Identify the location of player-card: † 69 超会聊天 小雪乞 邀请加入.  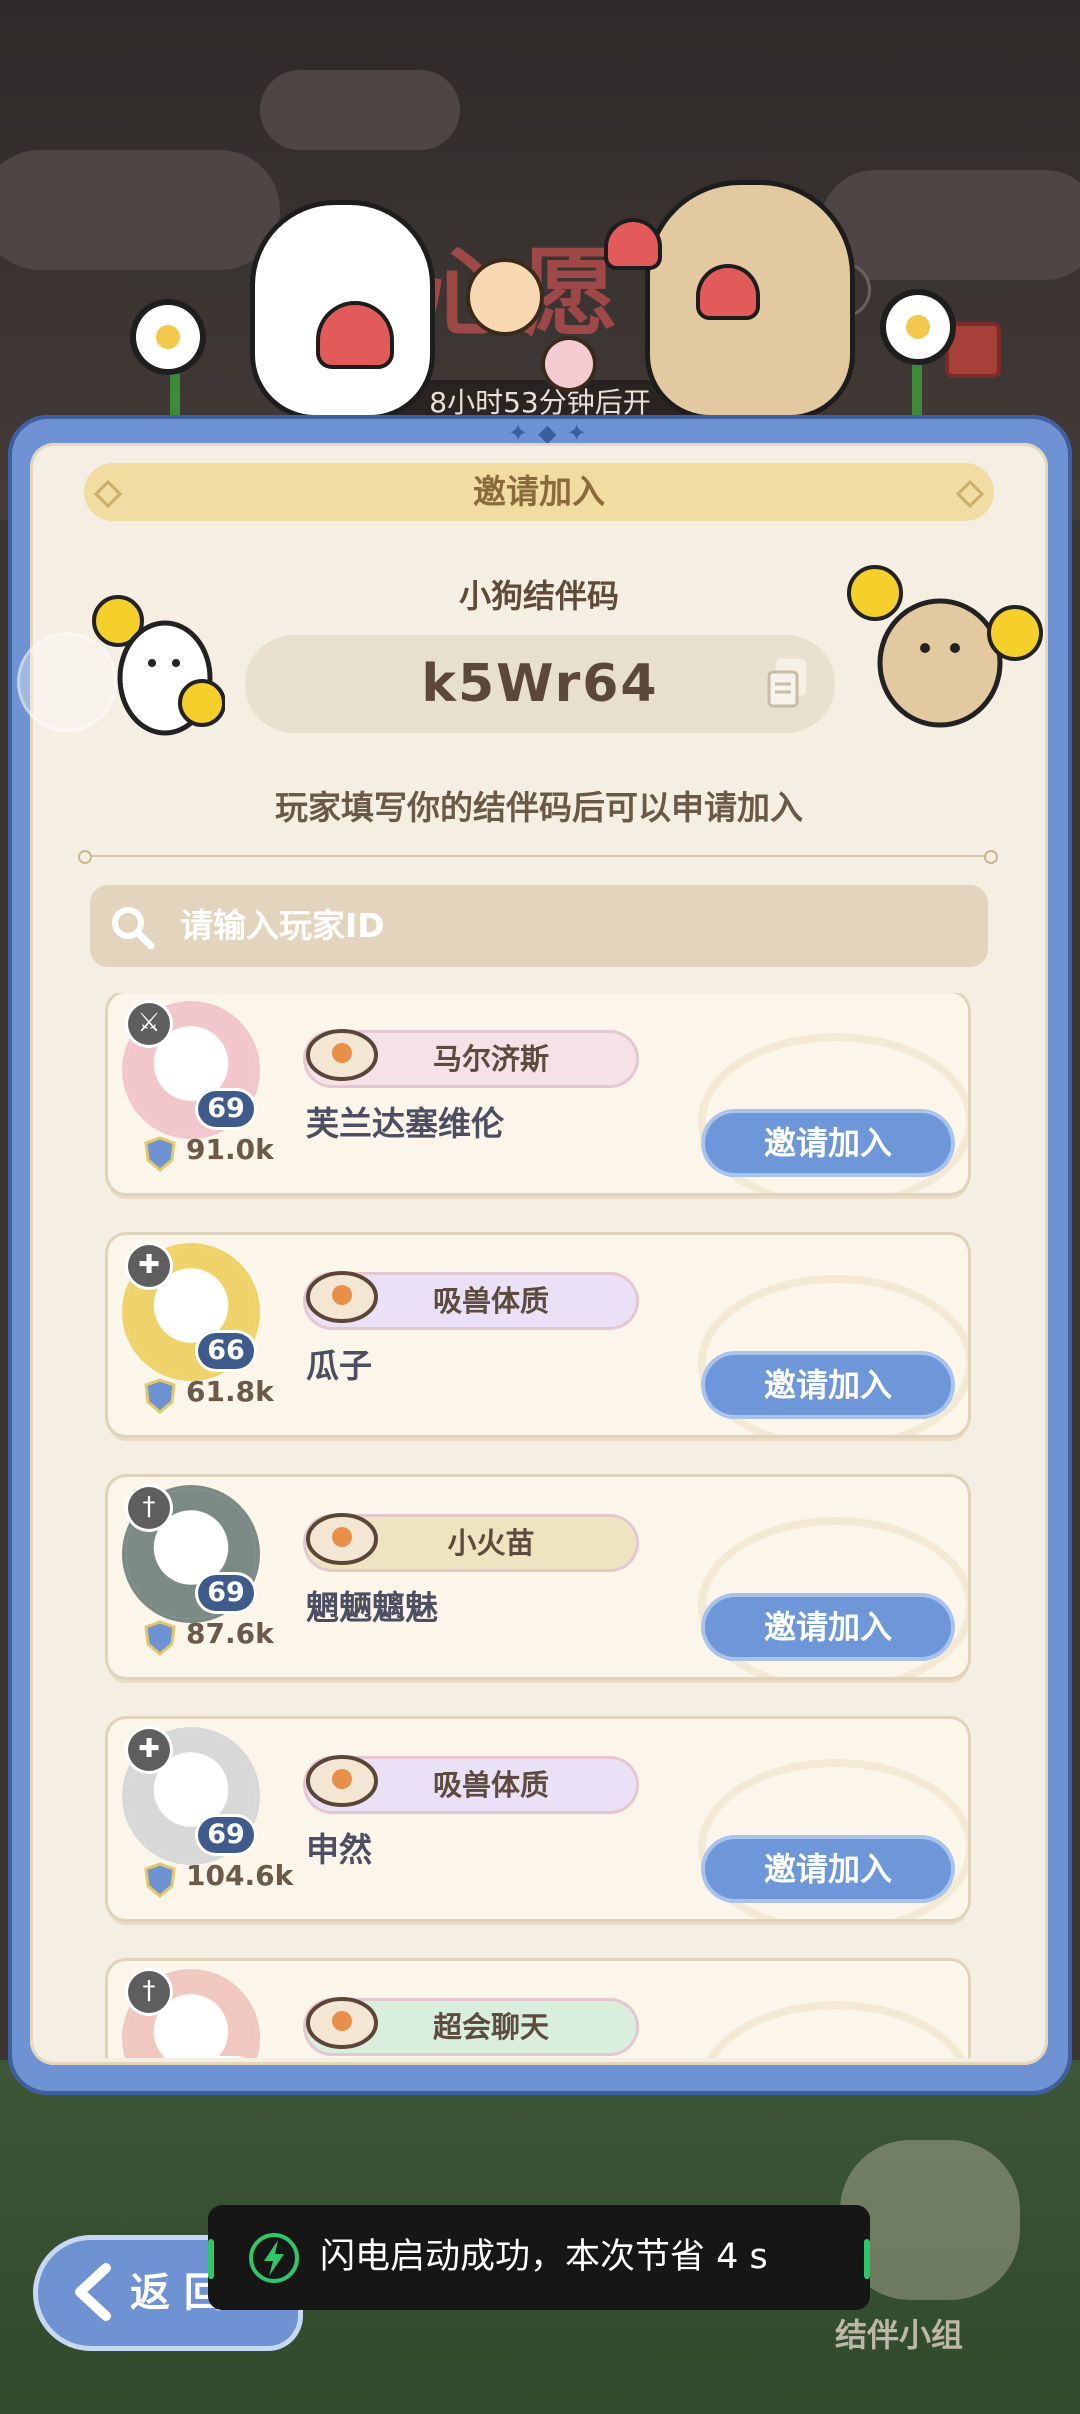
(538, 2009).